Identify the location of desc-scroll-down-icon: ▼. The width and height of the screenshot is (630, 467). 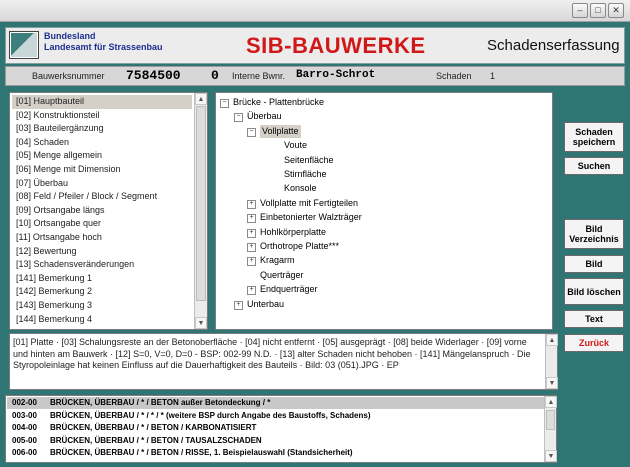
(552, 383).